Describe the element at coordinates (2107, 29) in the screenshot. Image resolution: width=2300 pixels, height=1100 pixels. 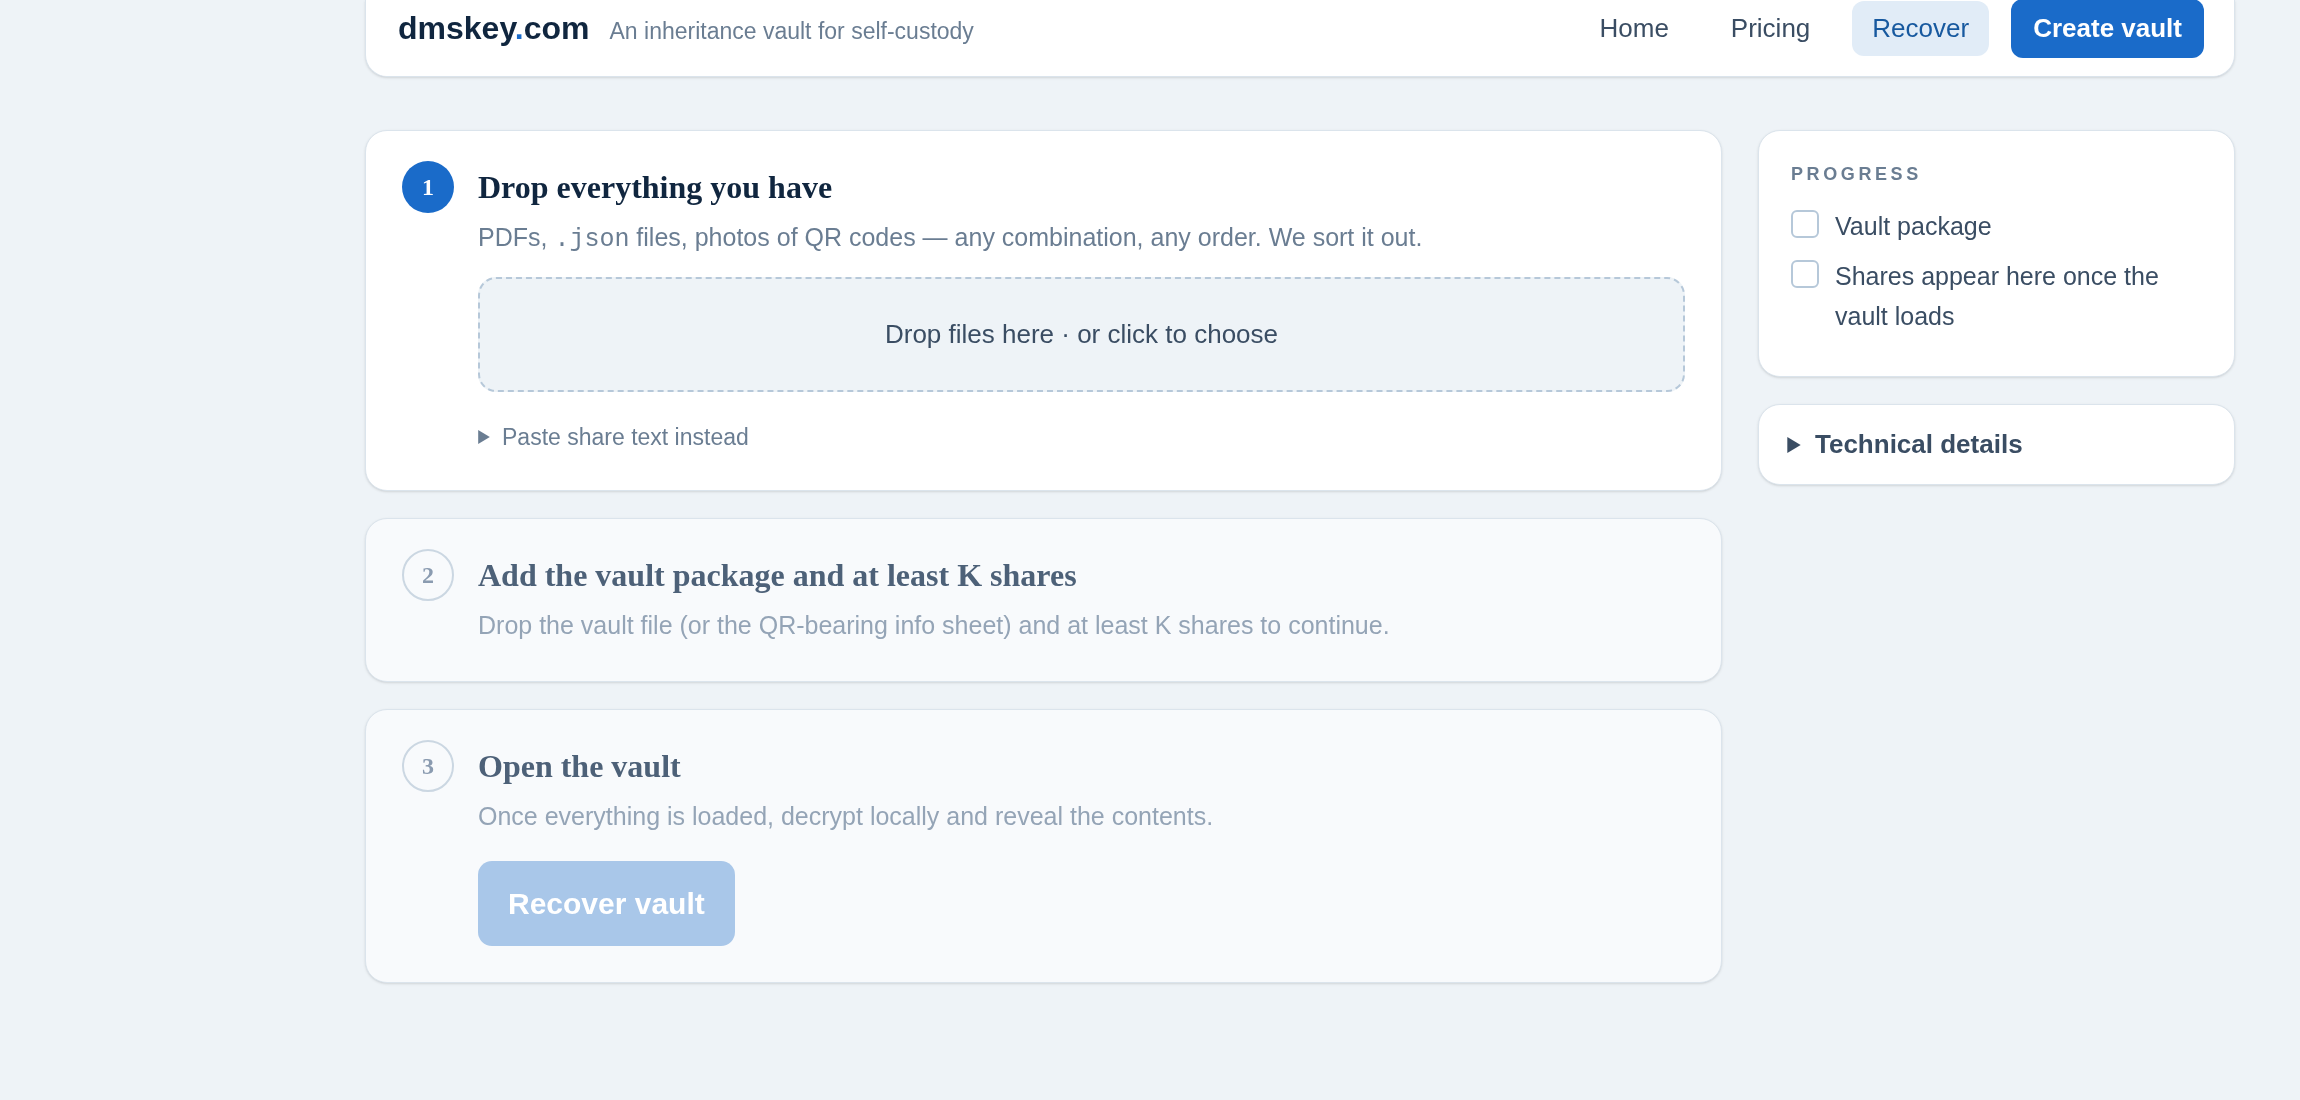
I see `create-vault-button: Create vault` at that location.